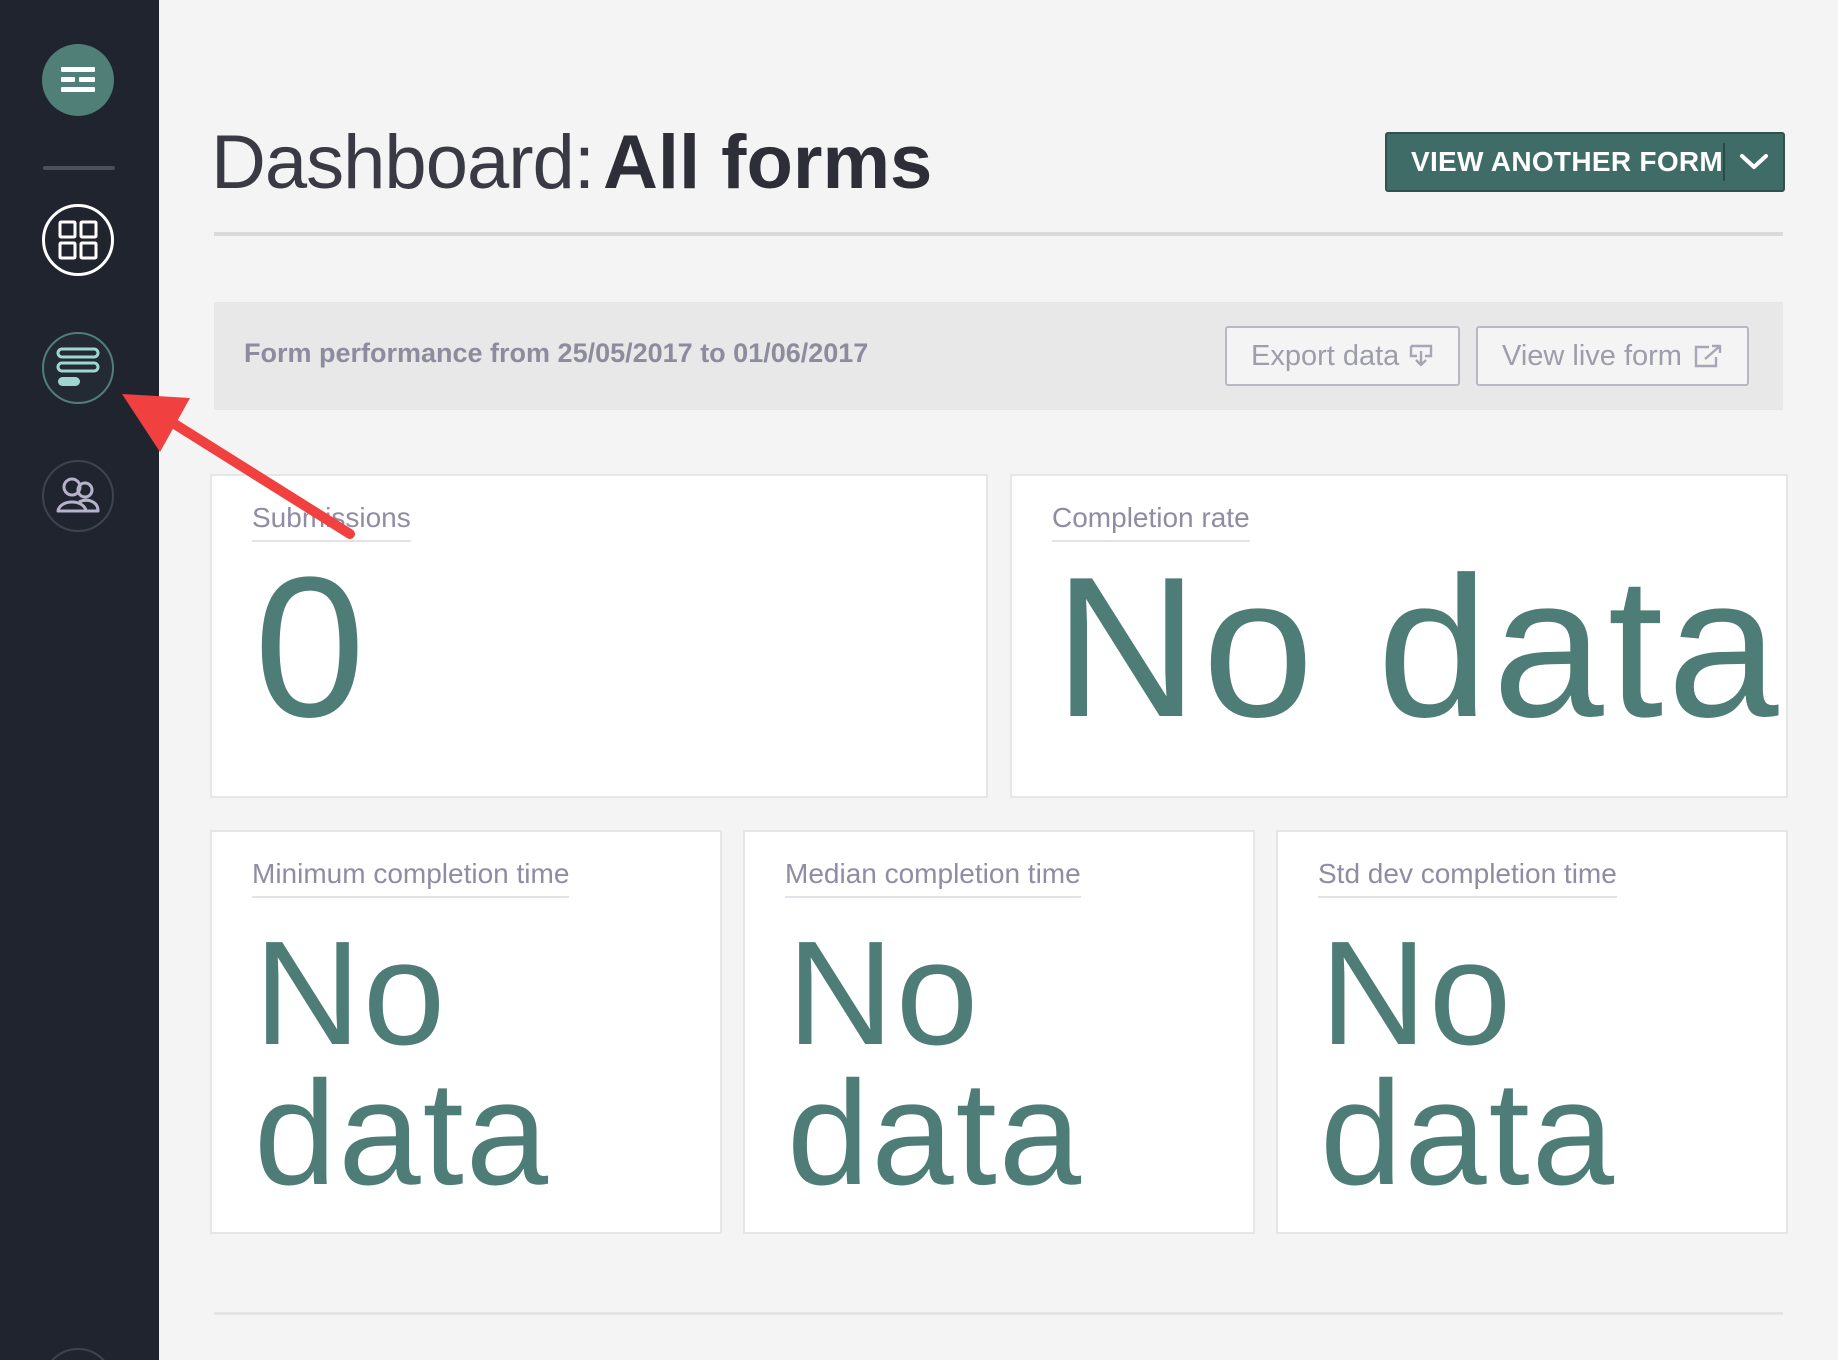 The image size is (1838, 1360). I want to click on page-title-form: All forms, so click(767, 162).